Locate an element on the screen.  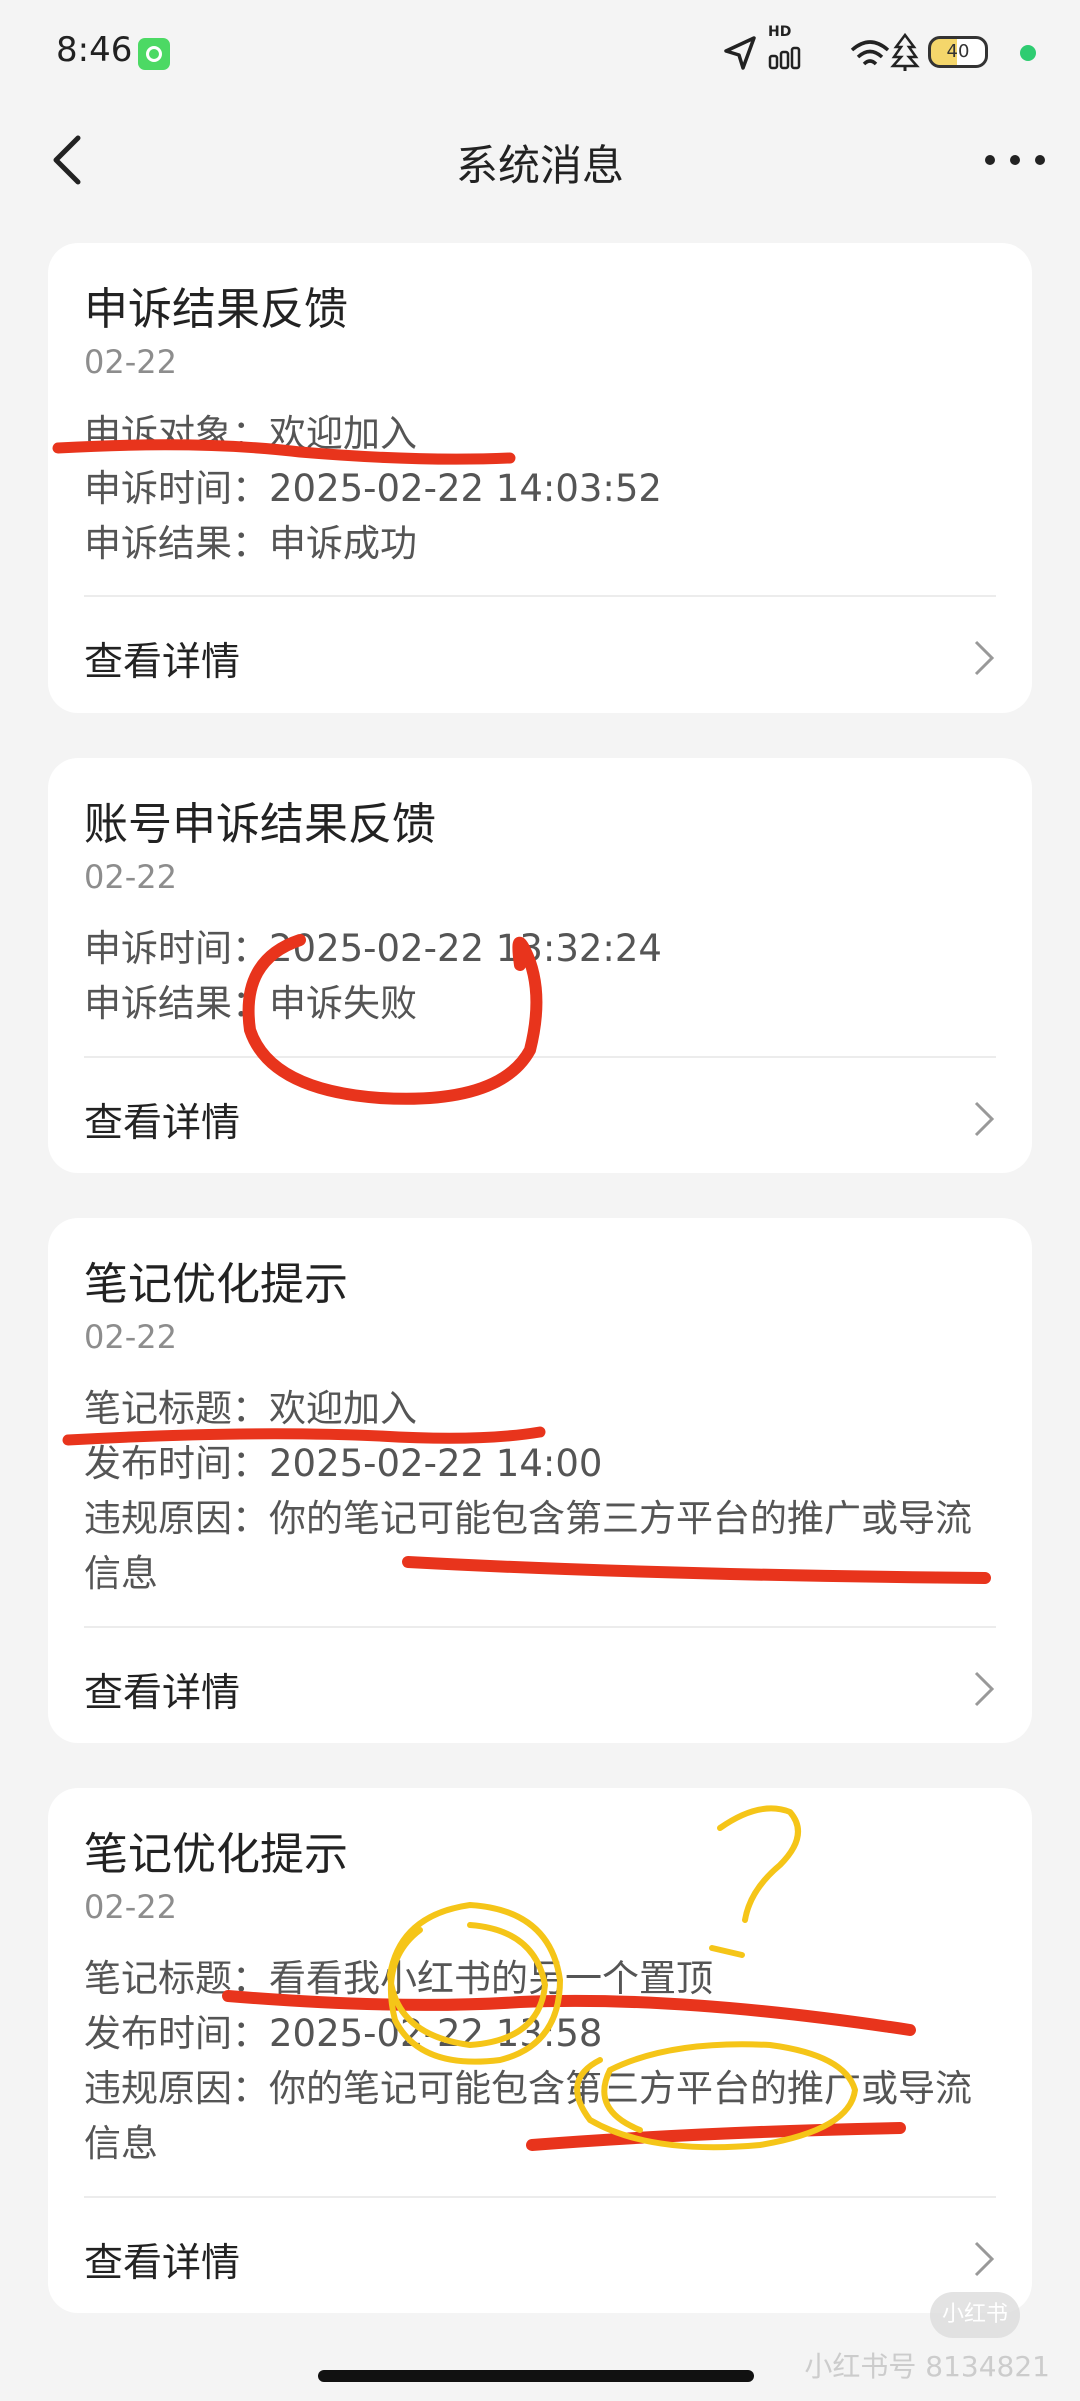
publish-time-field: 发布时间：2025-02-22 14:00 is located at coordinates (544, 1463).